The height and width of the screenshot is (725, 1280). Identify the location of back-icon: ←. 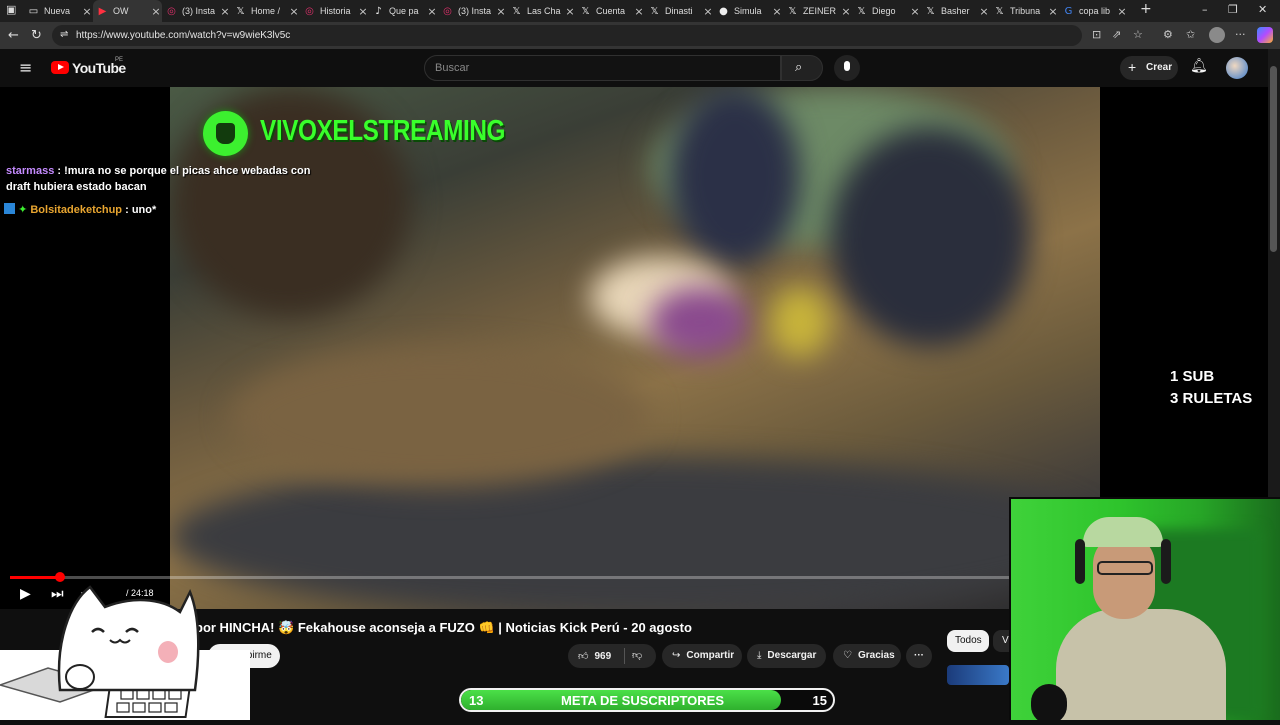
(13, 35).